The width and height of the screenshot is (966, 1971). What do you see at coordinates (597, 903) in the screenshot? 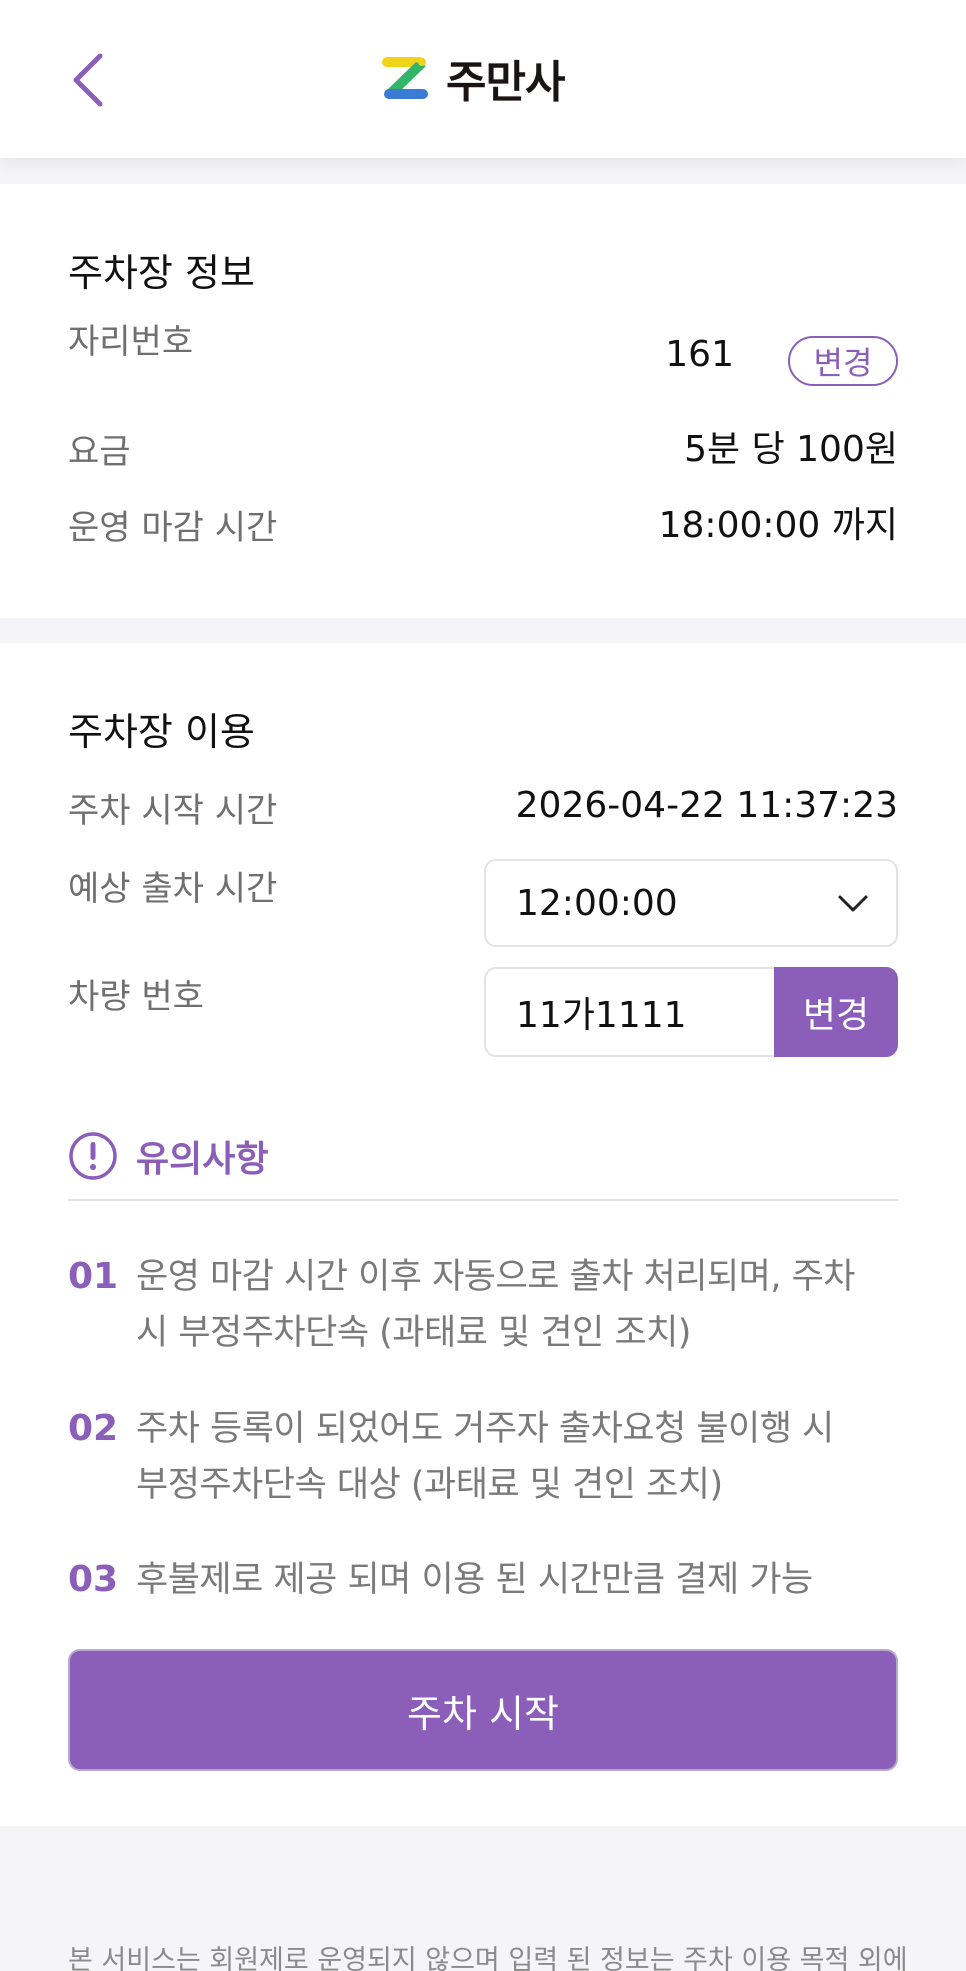
I see `exit-time-value: 12:00:00` at bounding box center [597, 903].